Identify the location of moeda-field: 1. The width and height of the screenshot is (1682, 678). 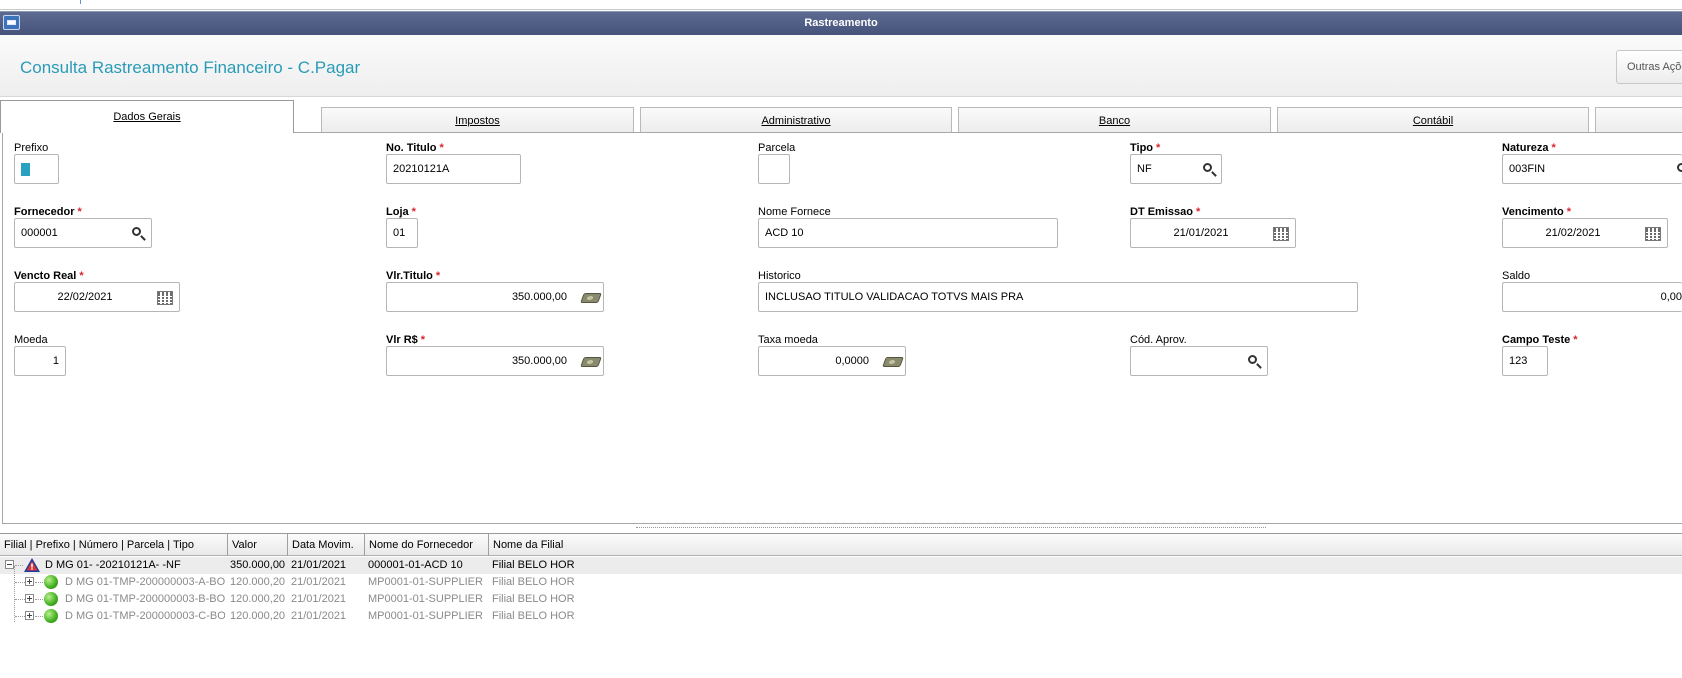
(40, 361).